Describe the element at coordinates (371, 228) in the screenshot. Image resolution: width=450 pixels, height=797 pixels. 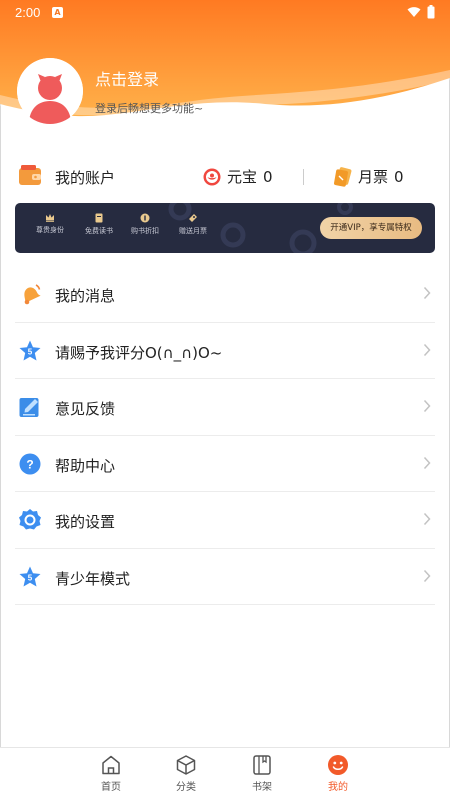
I see `open-vip-button: 开通VIP，享专属特权` at that location.